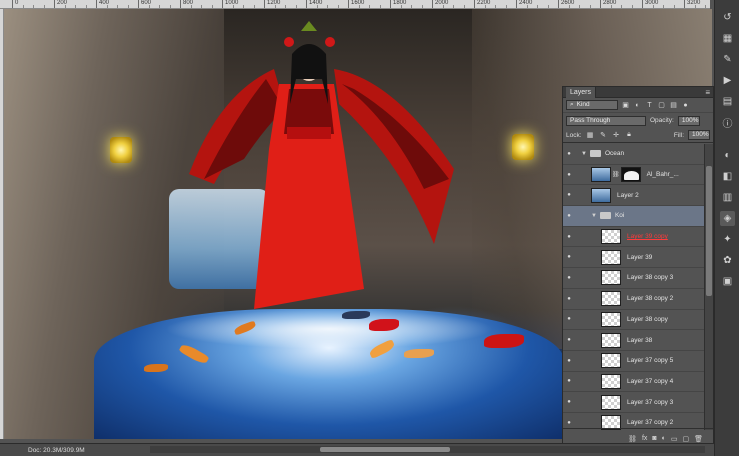 This screenshot has width=739, height=456. Describe the element at coordinates (727, 155) in the screenshot. I see `adjust-icon: ◐` at that location.